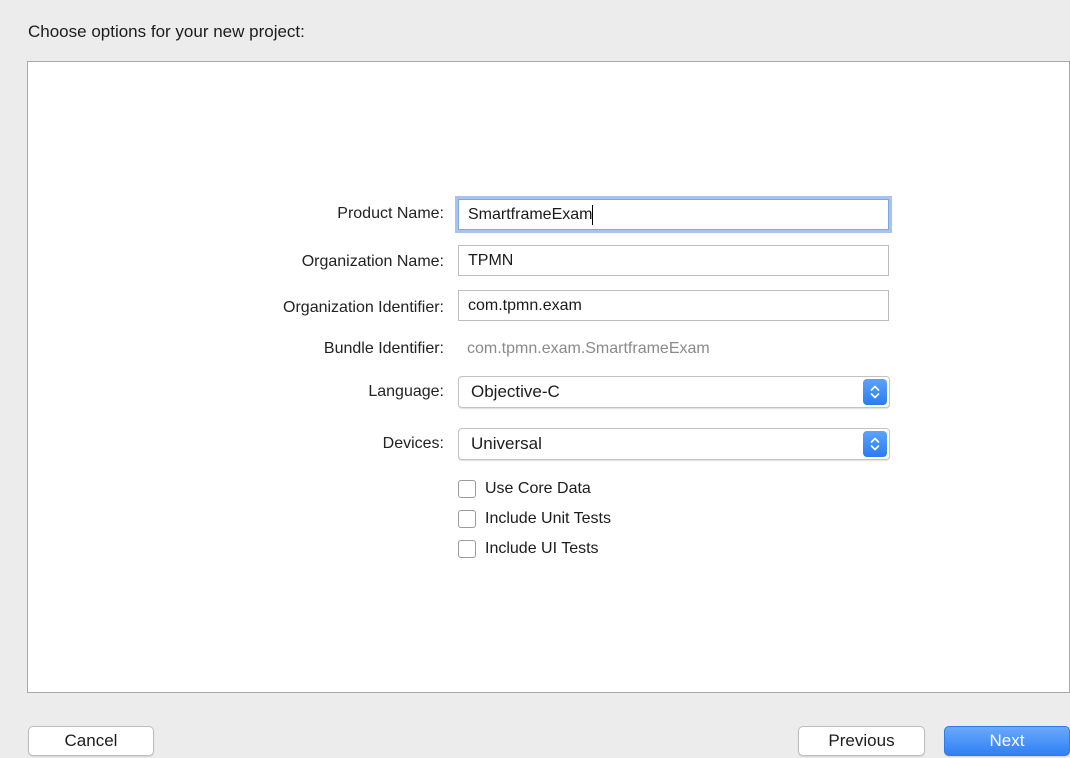  I want to click on cancel-button: Cancel, so click(91, 741).